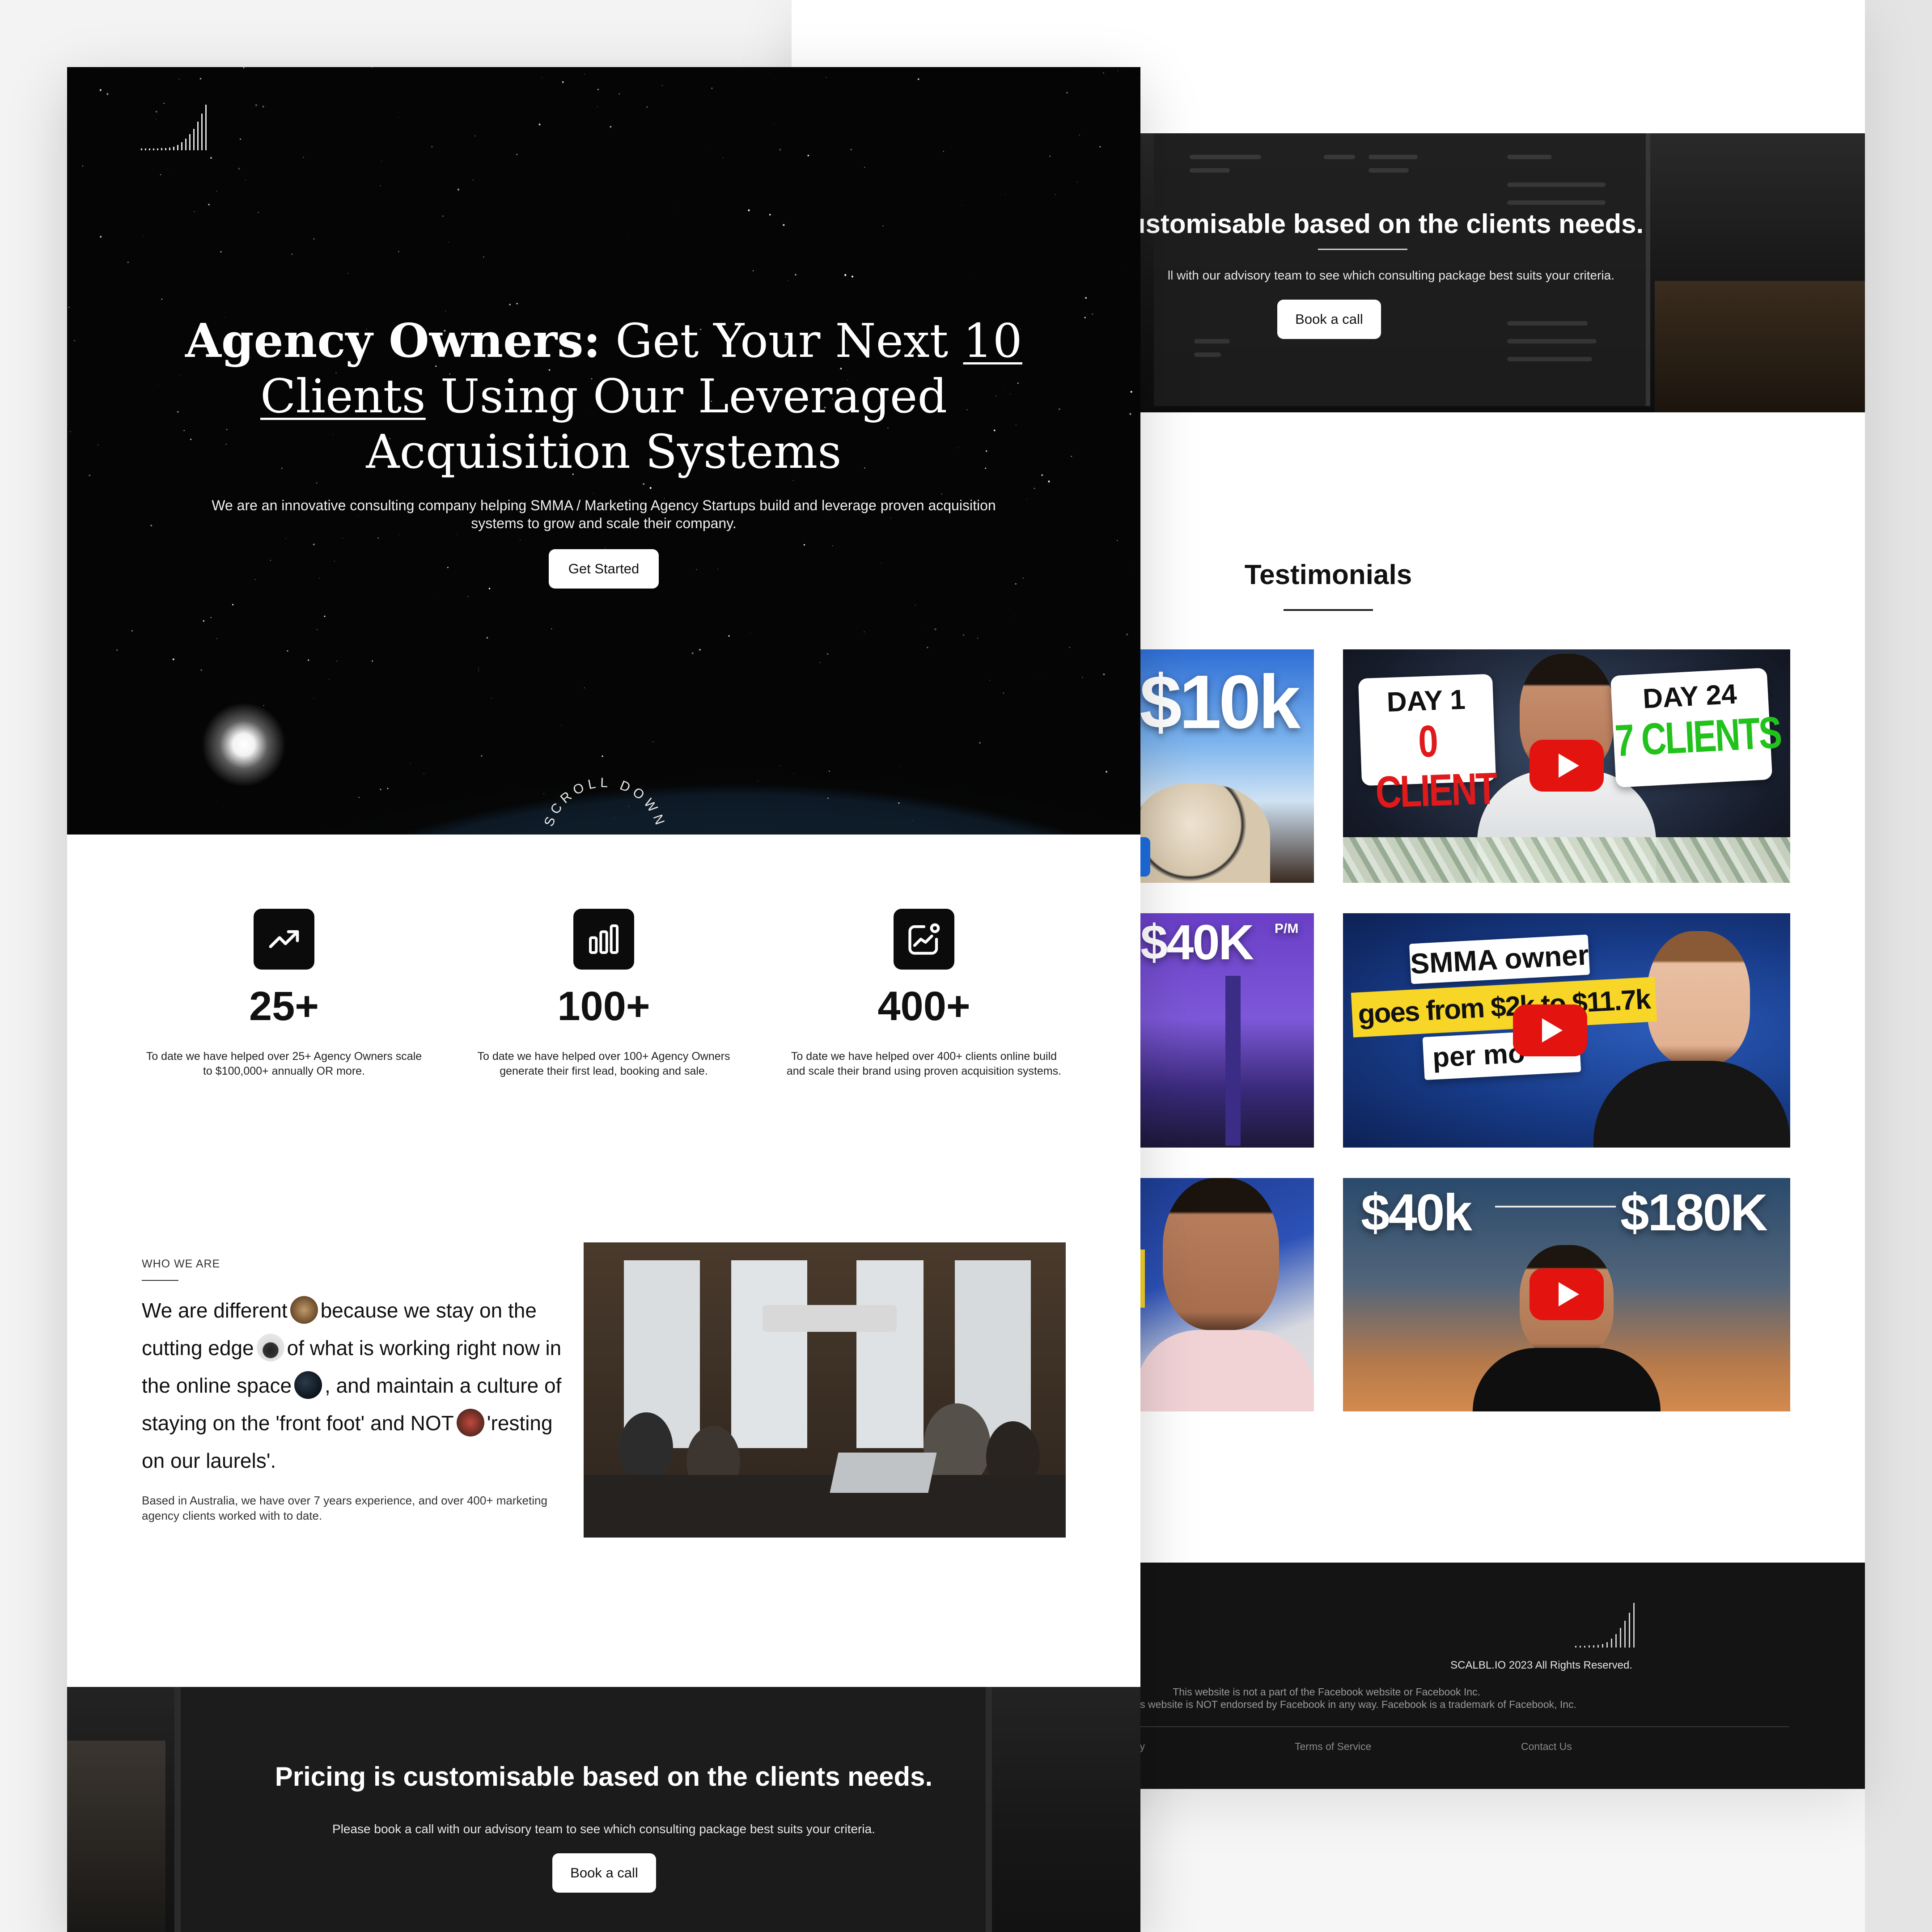  Describe the element at coordinates (583, 1809) in the screenshot. I see `dashboard-screen-image` at that location.